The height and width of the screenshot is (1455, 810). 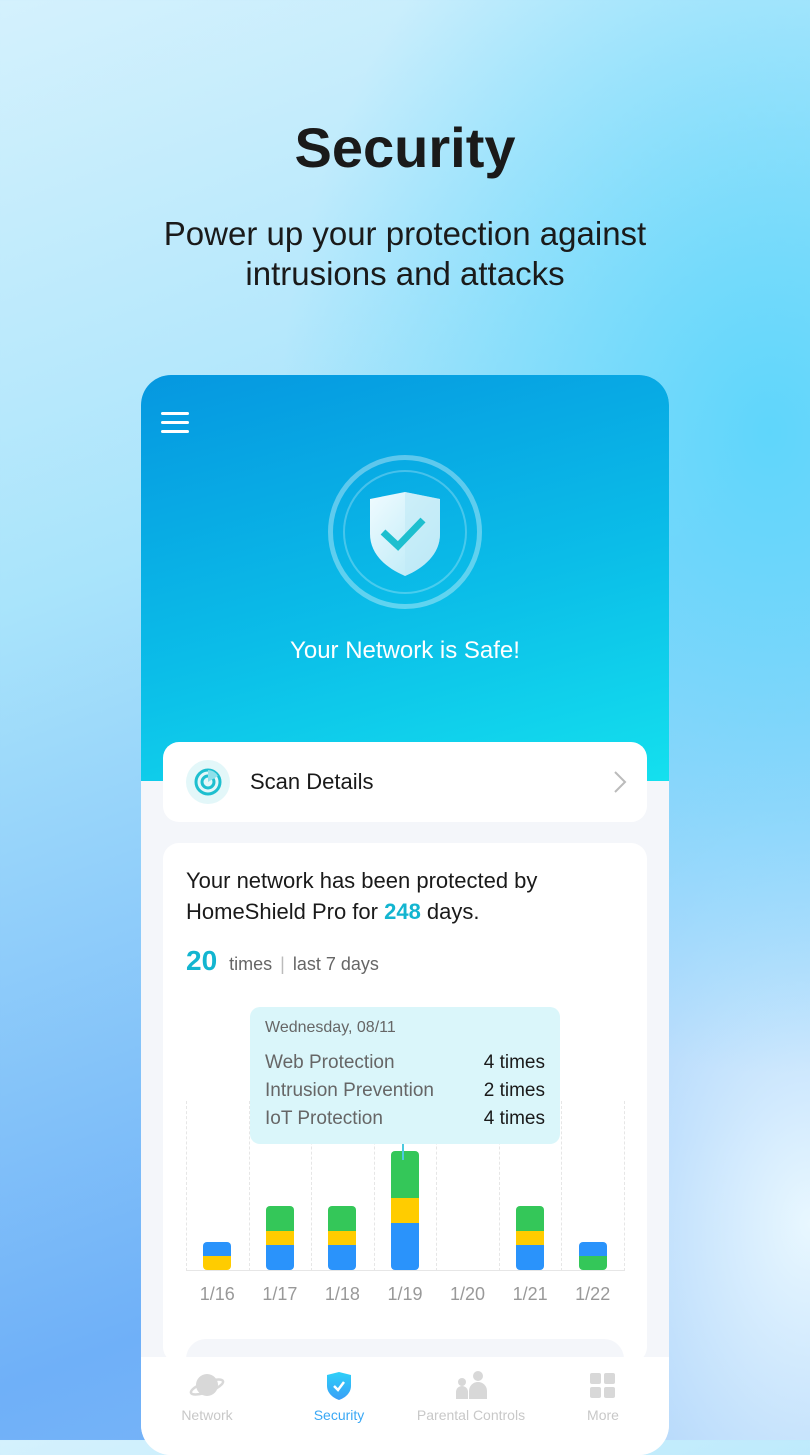 I want to click on tab-parental-controls: Parental Controls, so click(x=471, y=1406).